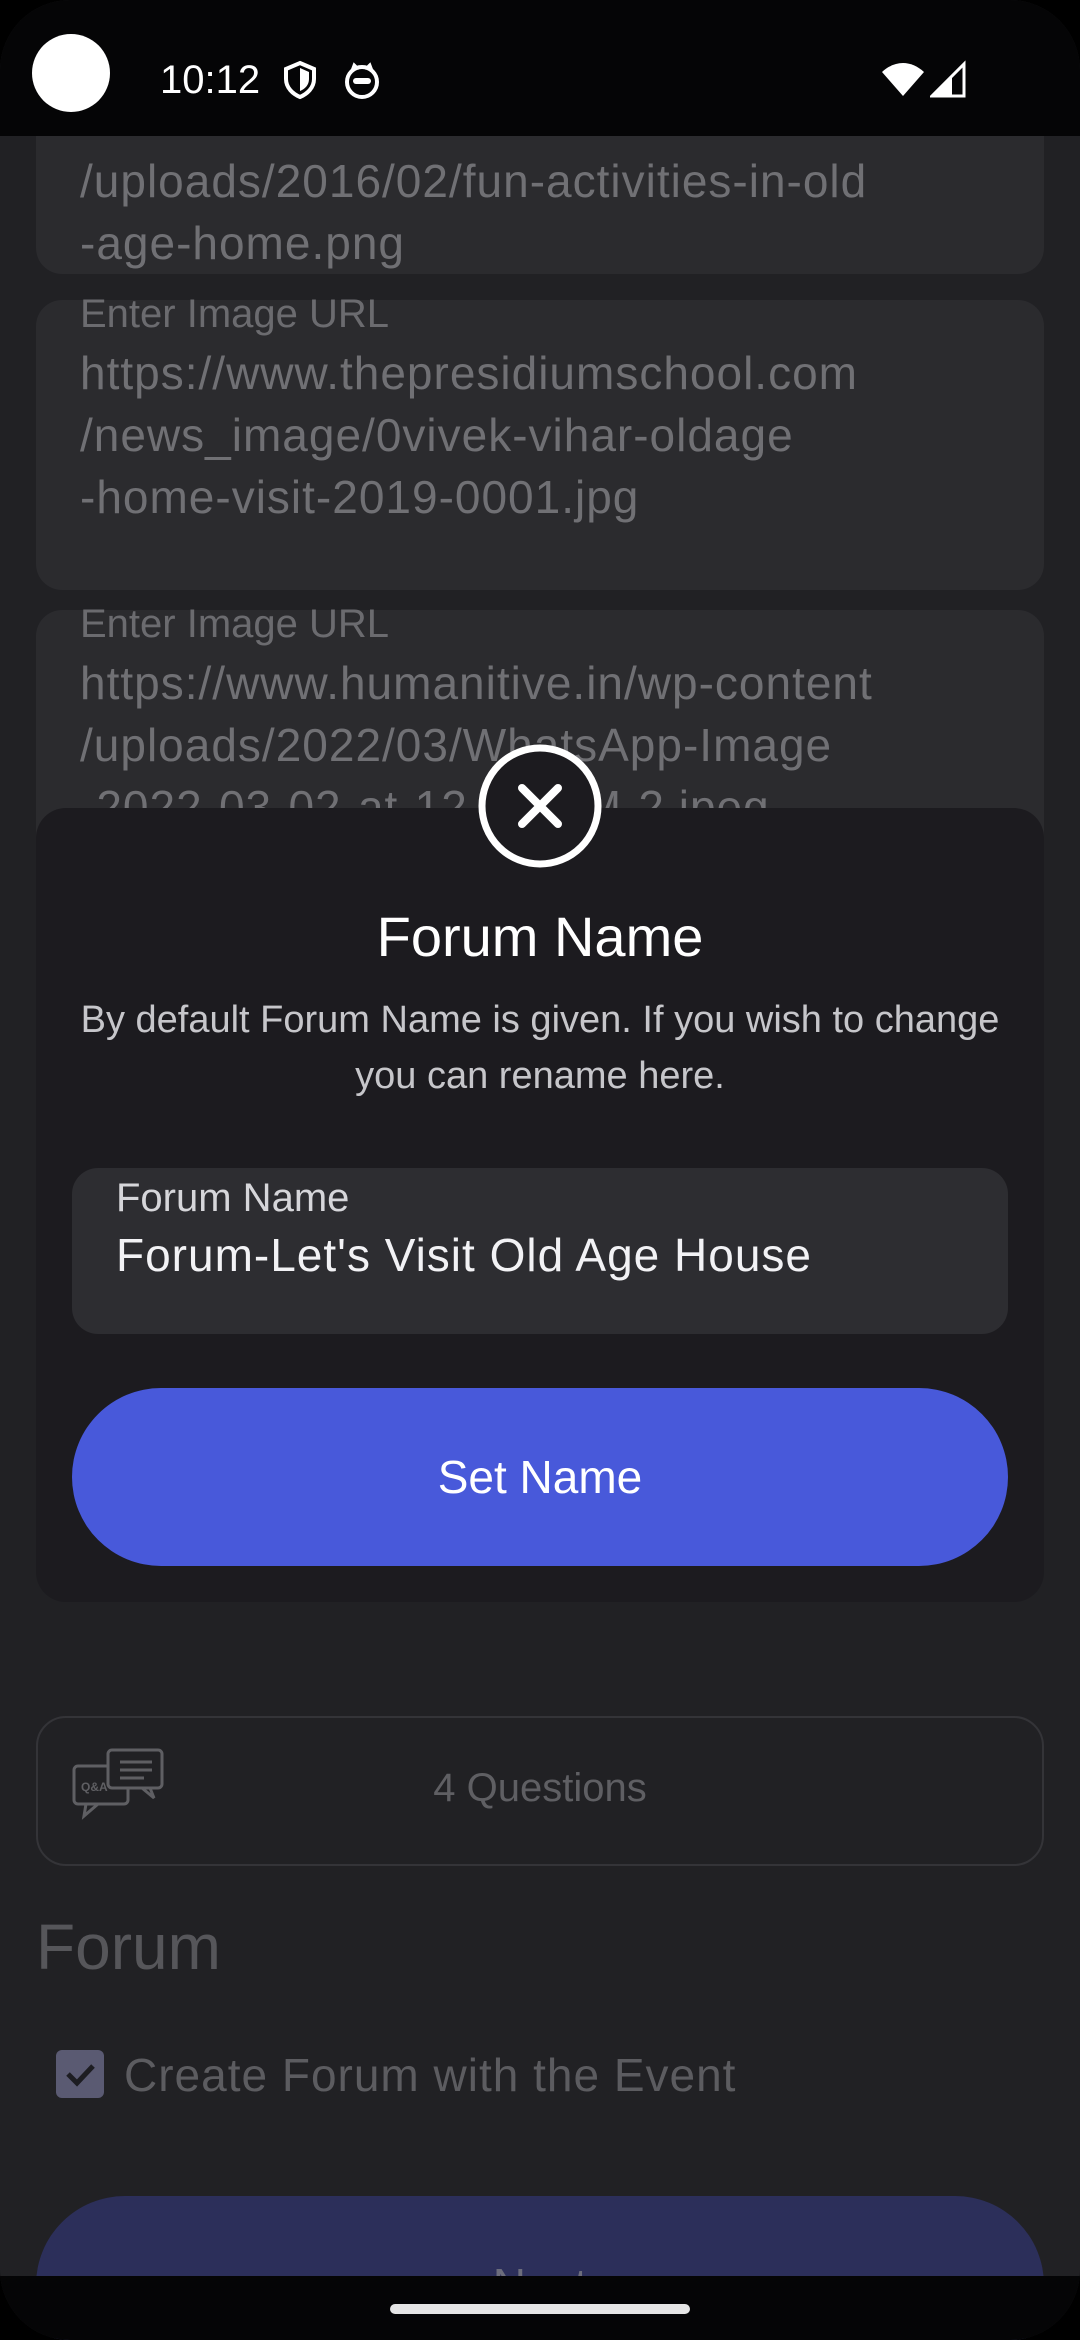 The width and height of the screenshot is (1080, 2340). Describe the element at coordinates (71, 73) in the screenshot. I see `camera-cutout` at that location.